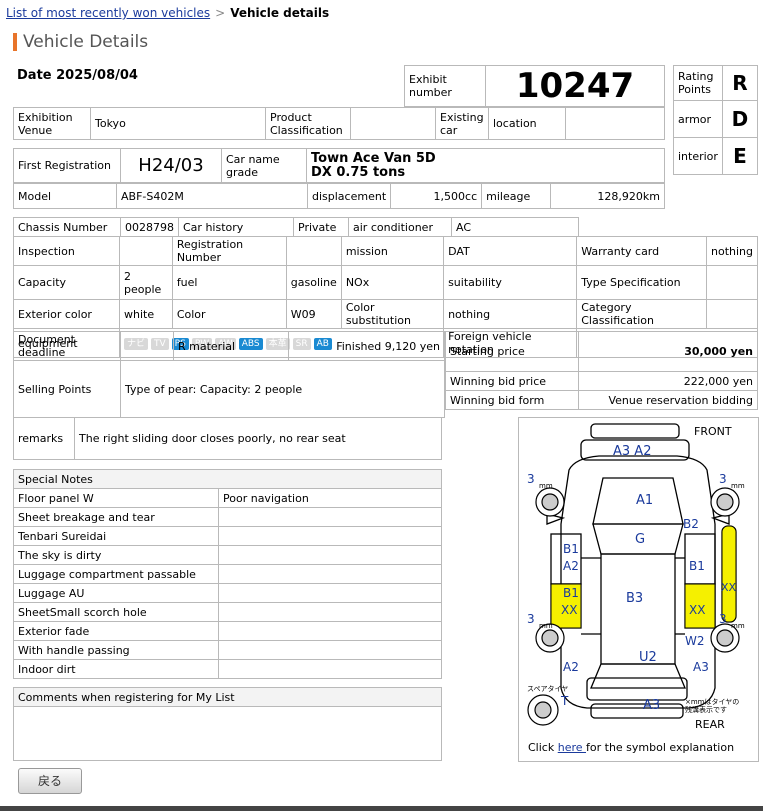  What do you see at coordinates (227, 631) in the screenshot?
I see `special-note-row: Exterior fade` at bounding box center [227, 631].